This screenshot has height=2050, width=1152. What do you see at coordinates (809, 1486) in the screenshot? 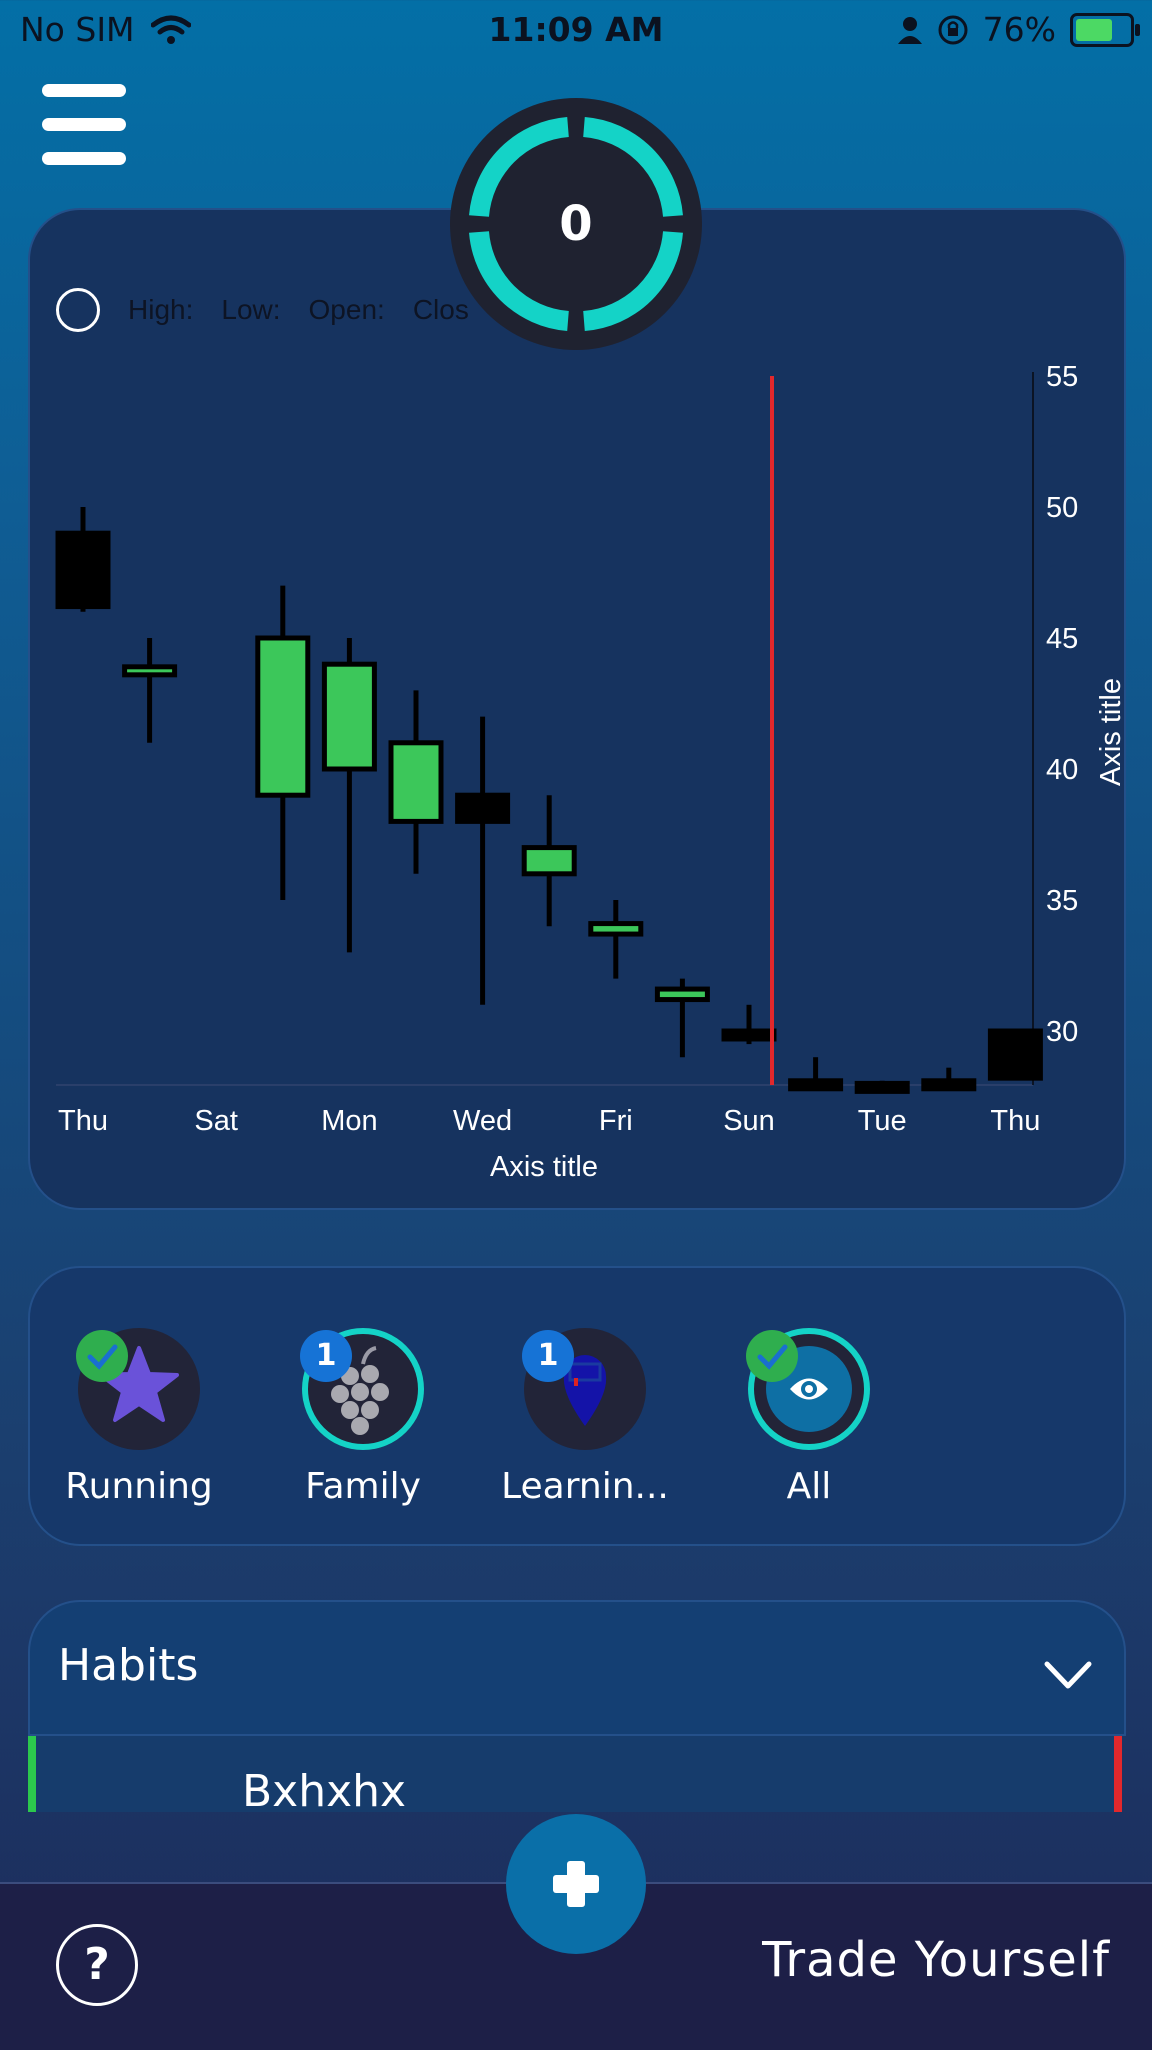
I see `category-label: All` at bounding box center [809, 1486].